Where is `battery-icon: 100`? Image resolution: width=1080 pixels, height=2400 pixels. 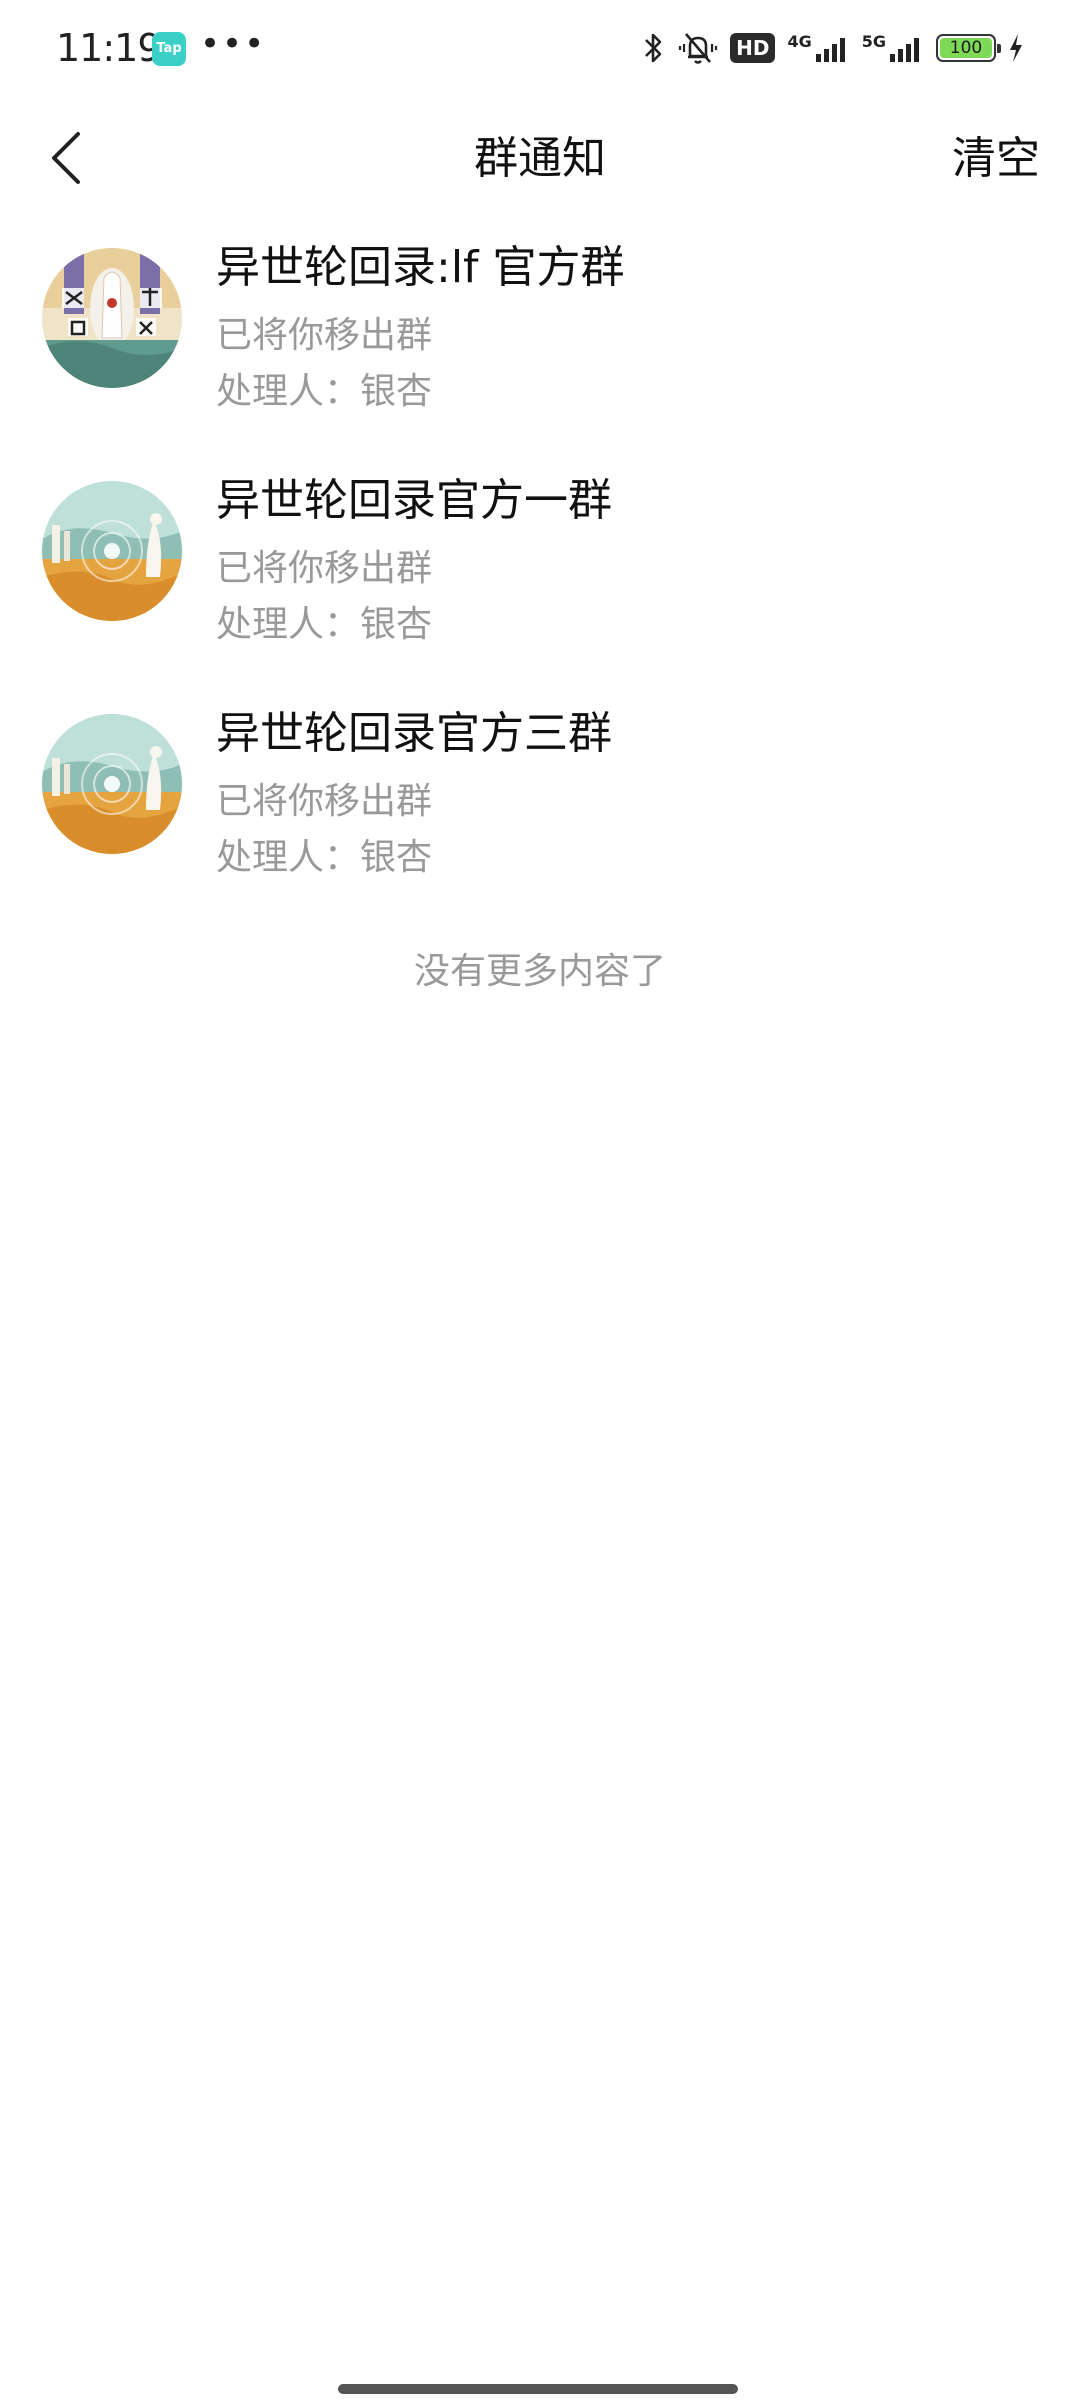 battery-icon: 100 is located at coordinates (968, 48).